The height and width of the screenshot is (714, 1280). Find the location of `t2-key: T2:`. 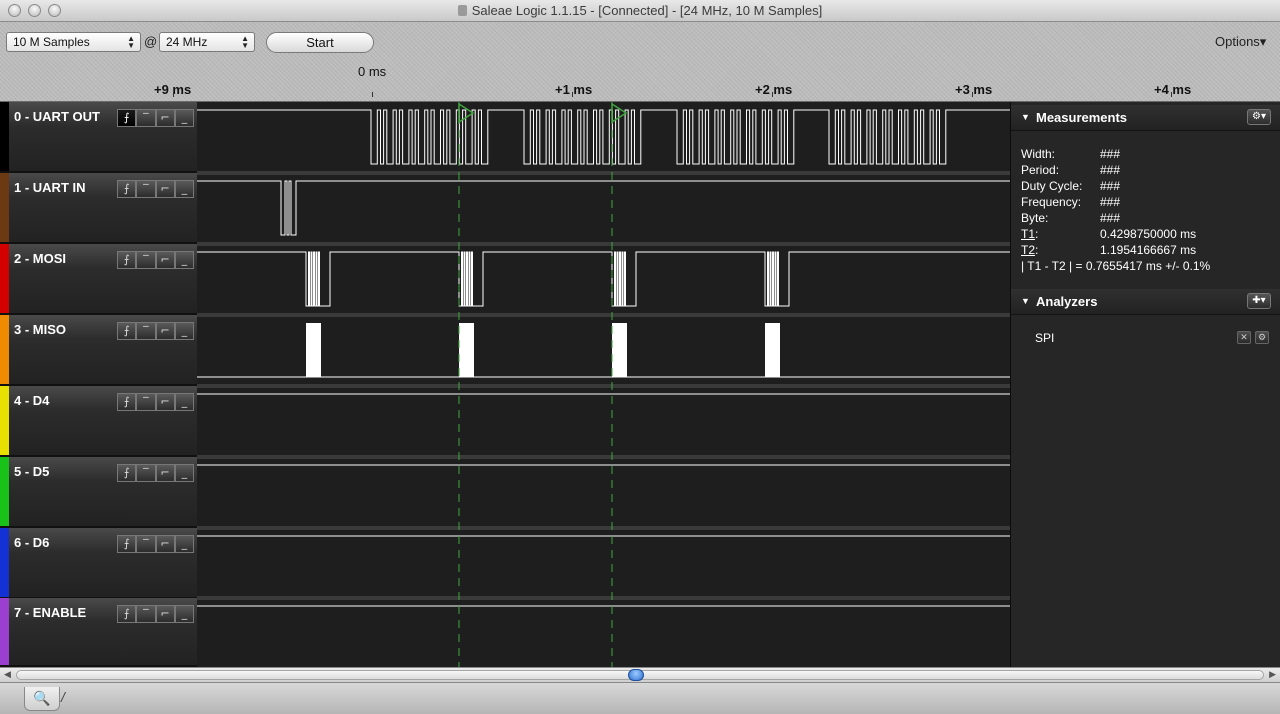

t2-key: T2: is located at coordinates (1029, 250).